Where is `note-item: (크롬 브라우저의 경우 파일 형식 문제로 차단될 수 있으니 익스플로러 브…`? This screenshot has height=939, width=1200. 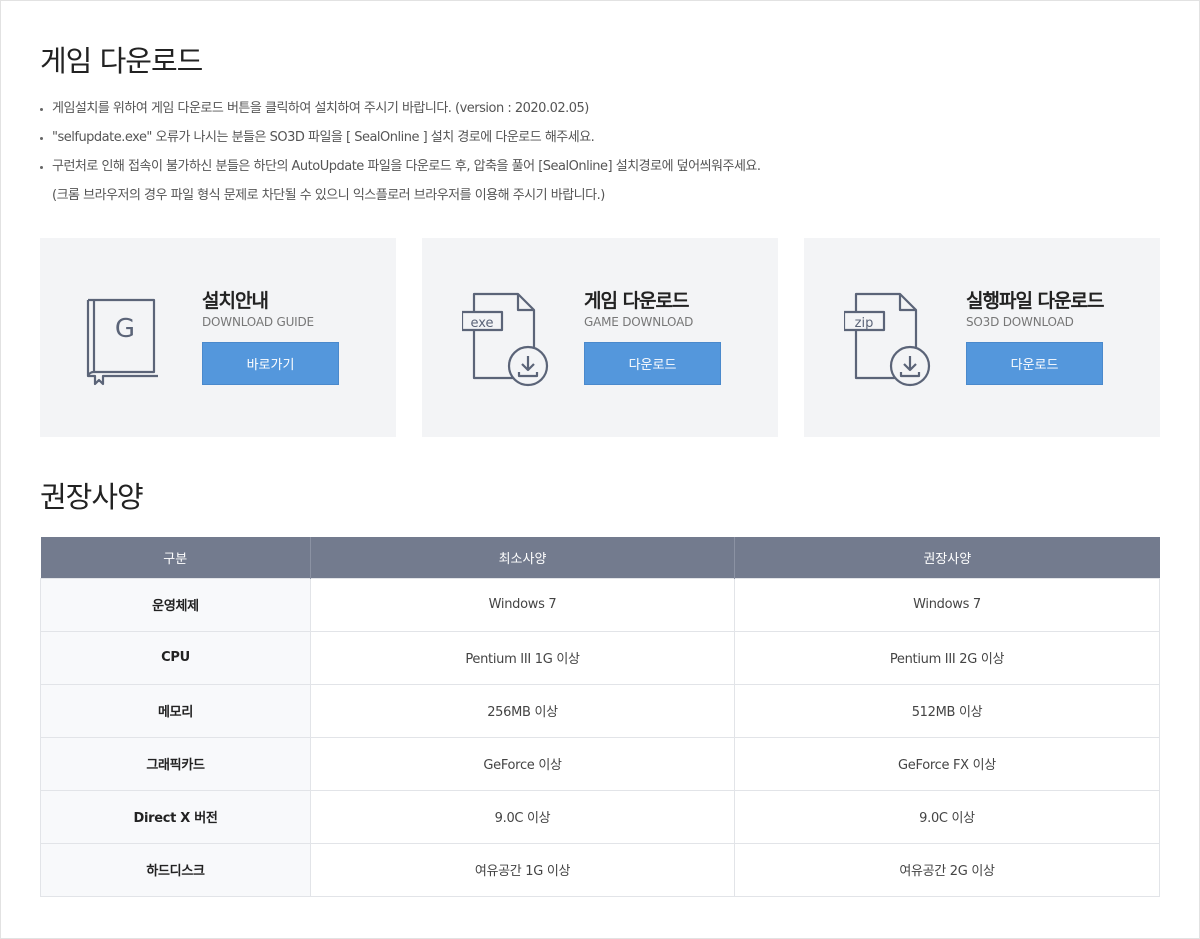
note-item: (크롬 브라우저의 경우 파일 형식 문제로 차단될 수 있으니 익스플로러 브… is located at coordinates (328, 195).